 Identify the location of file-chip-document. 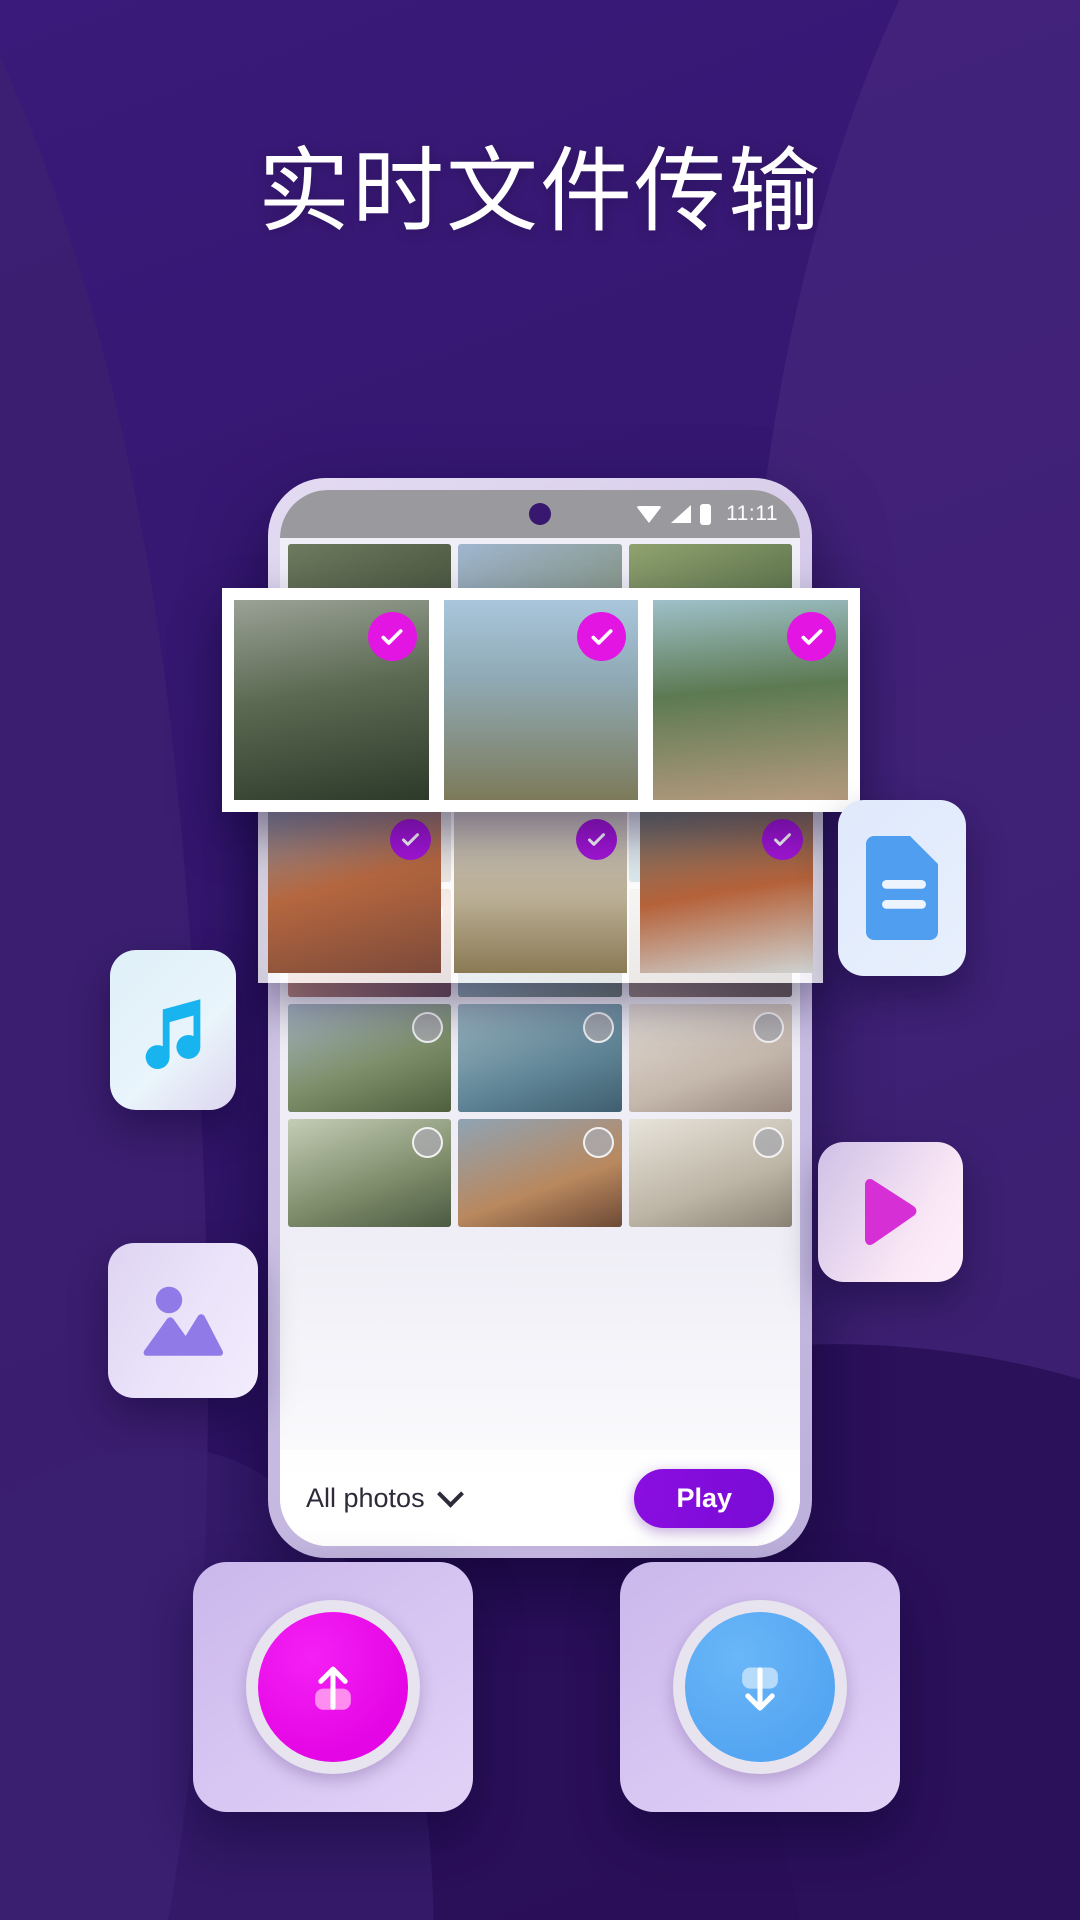
(902, 888).